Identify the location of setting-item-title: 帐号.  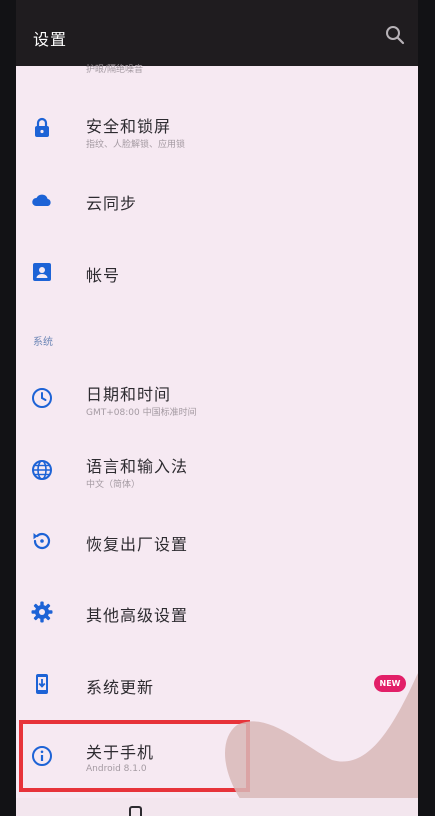
(103, 275).